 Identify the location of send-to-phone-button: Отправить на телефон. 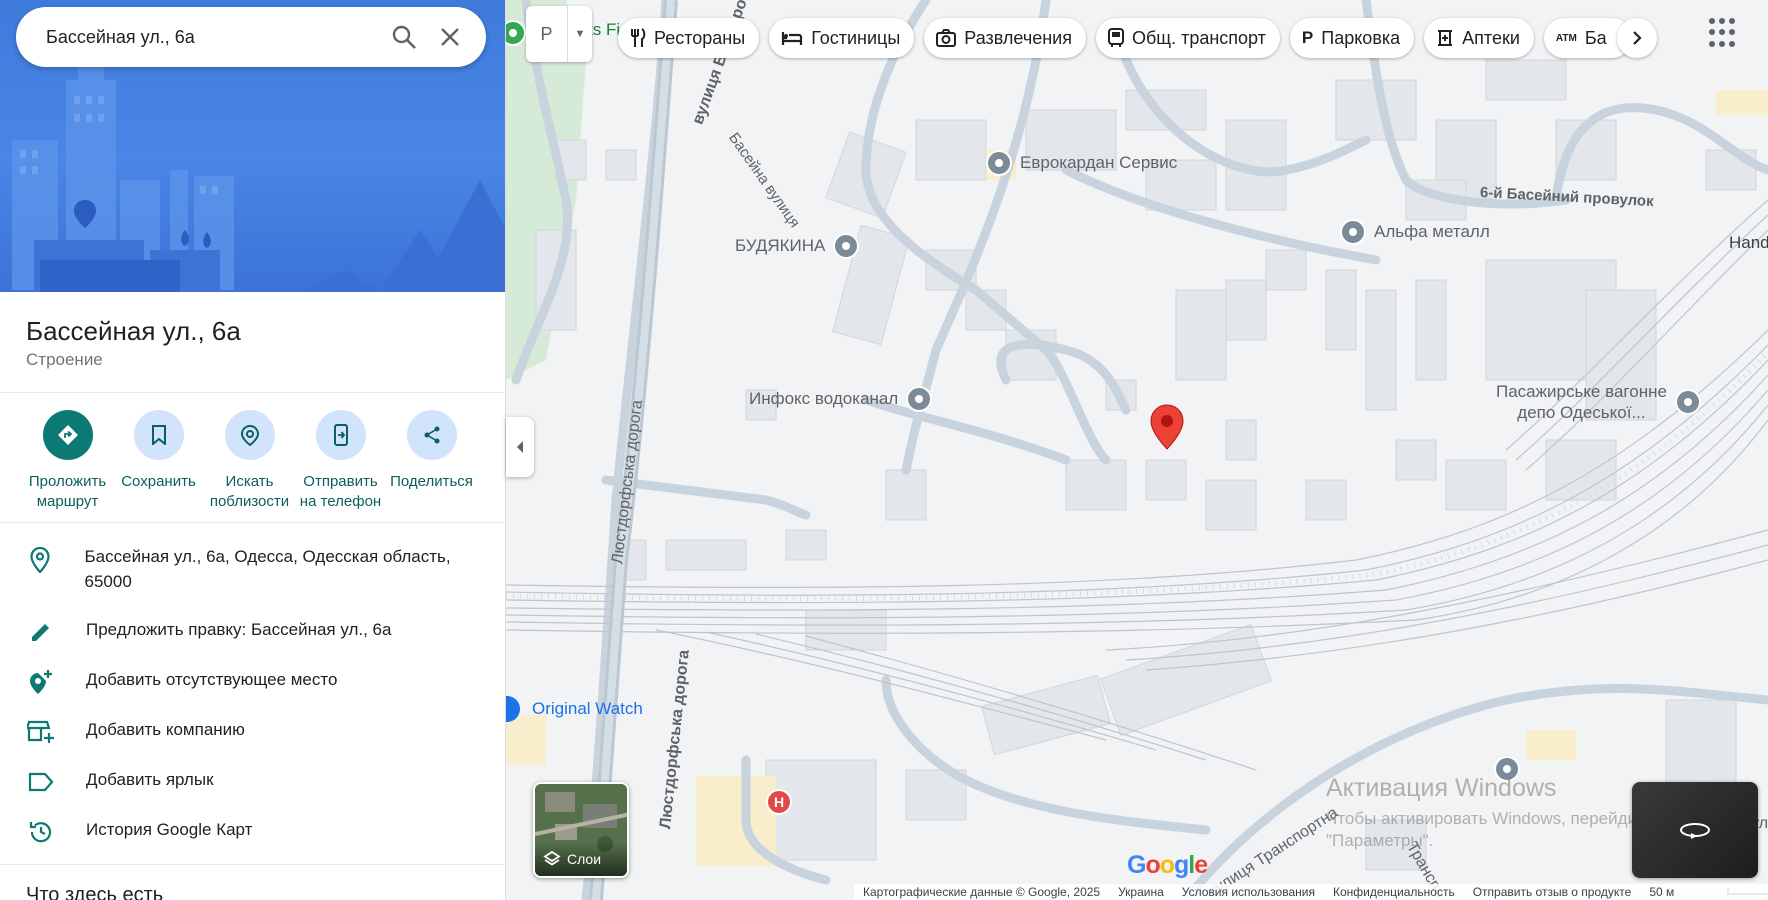
(340, 461).